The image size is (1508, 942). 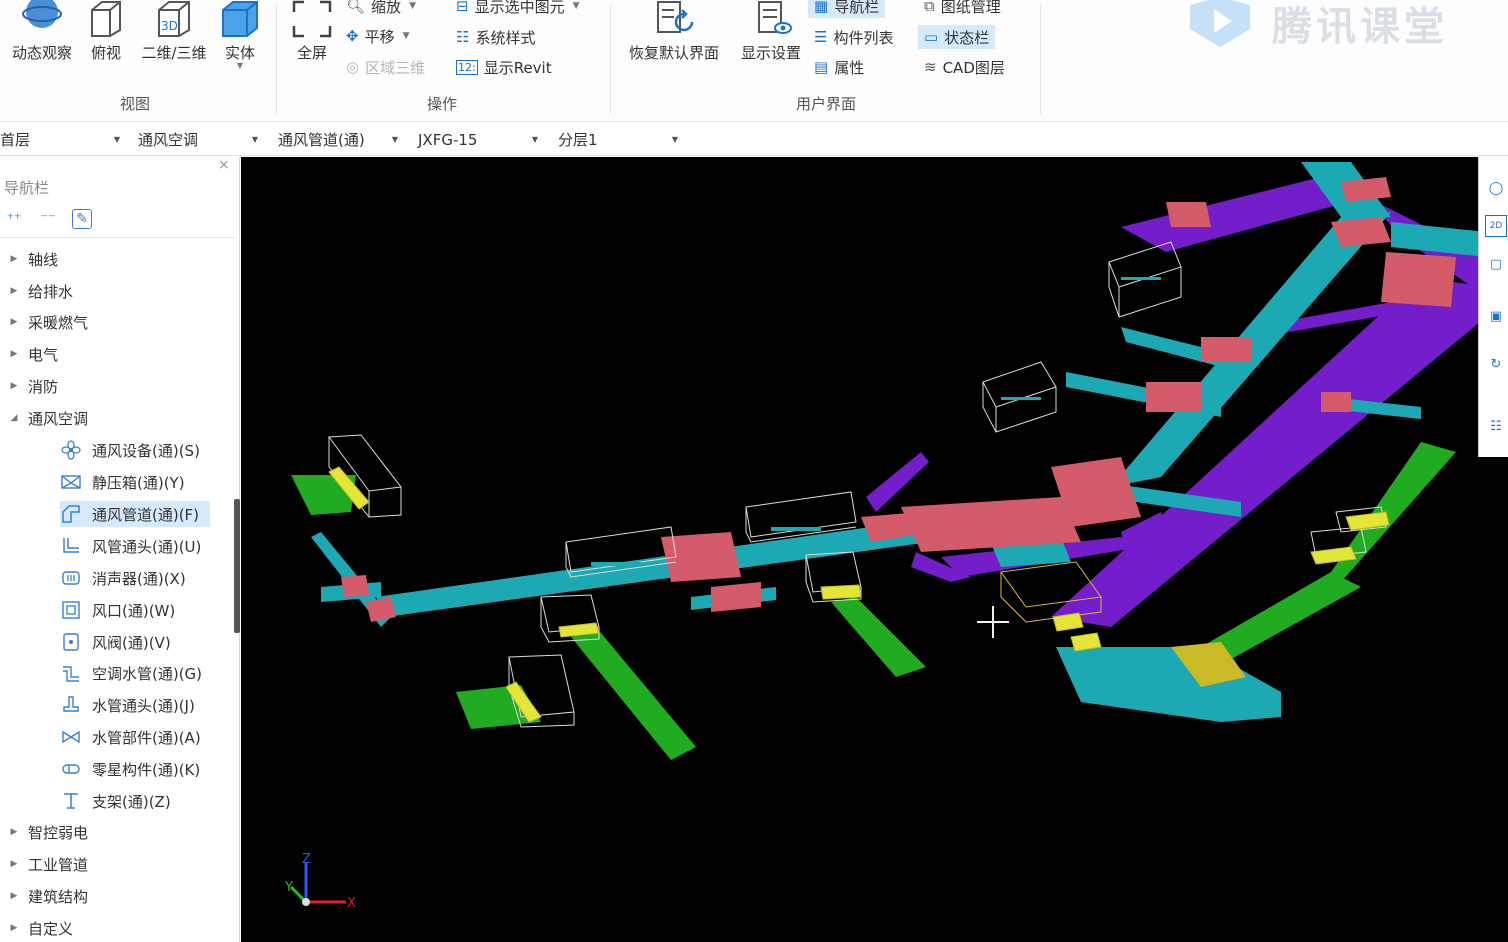 I want to click on nav-item-silencer: 消声器(通)(X), so click(x=135, y=578).